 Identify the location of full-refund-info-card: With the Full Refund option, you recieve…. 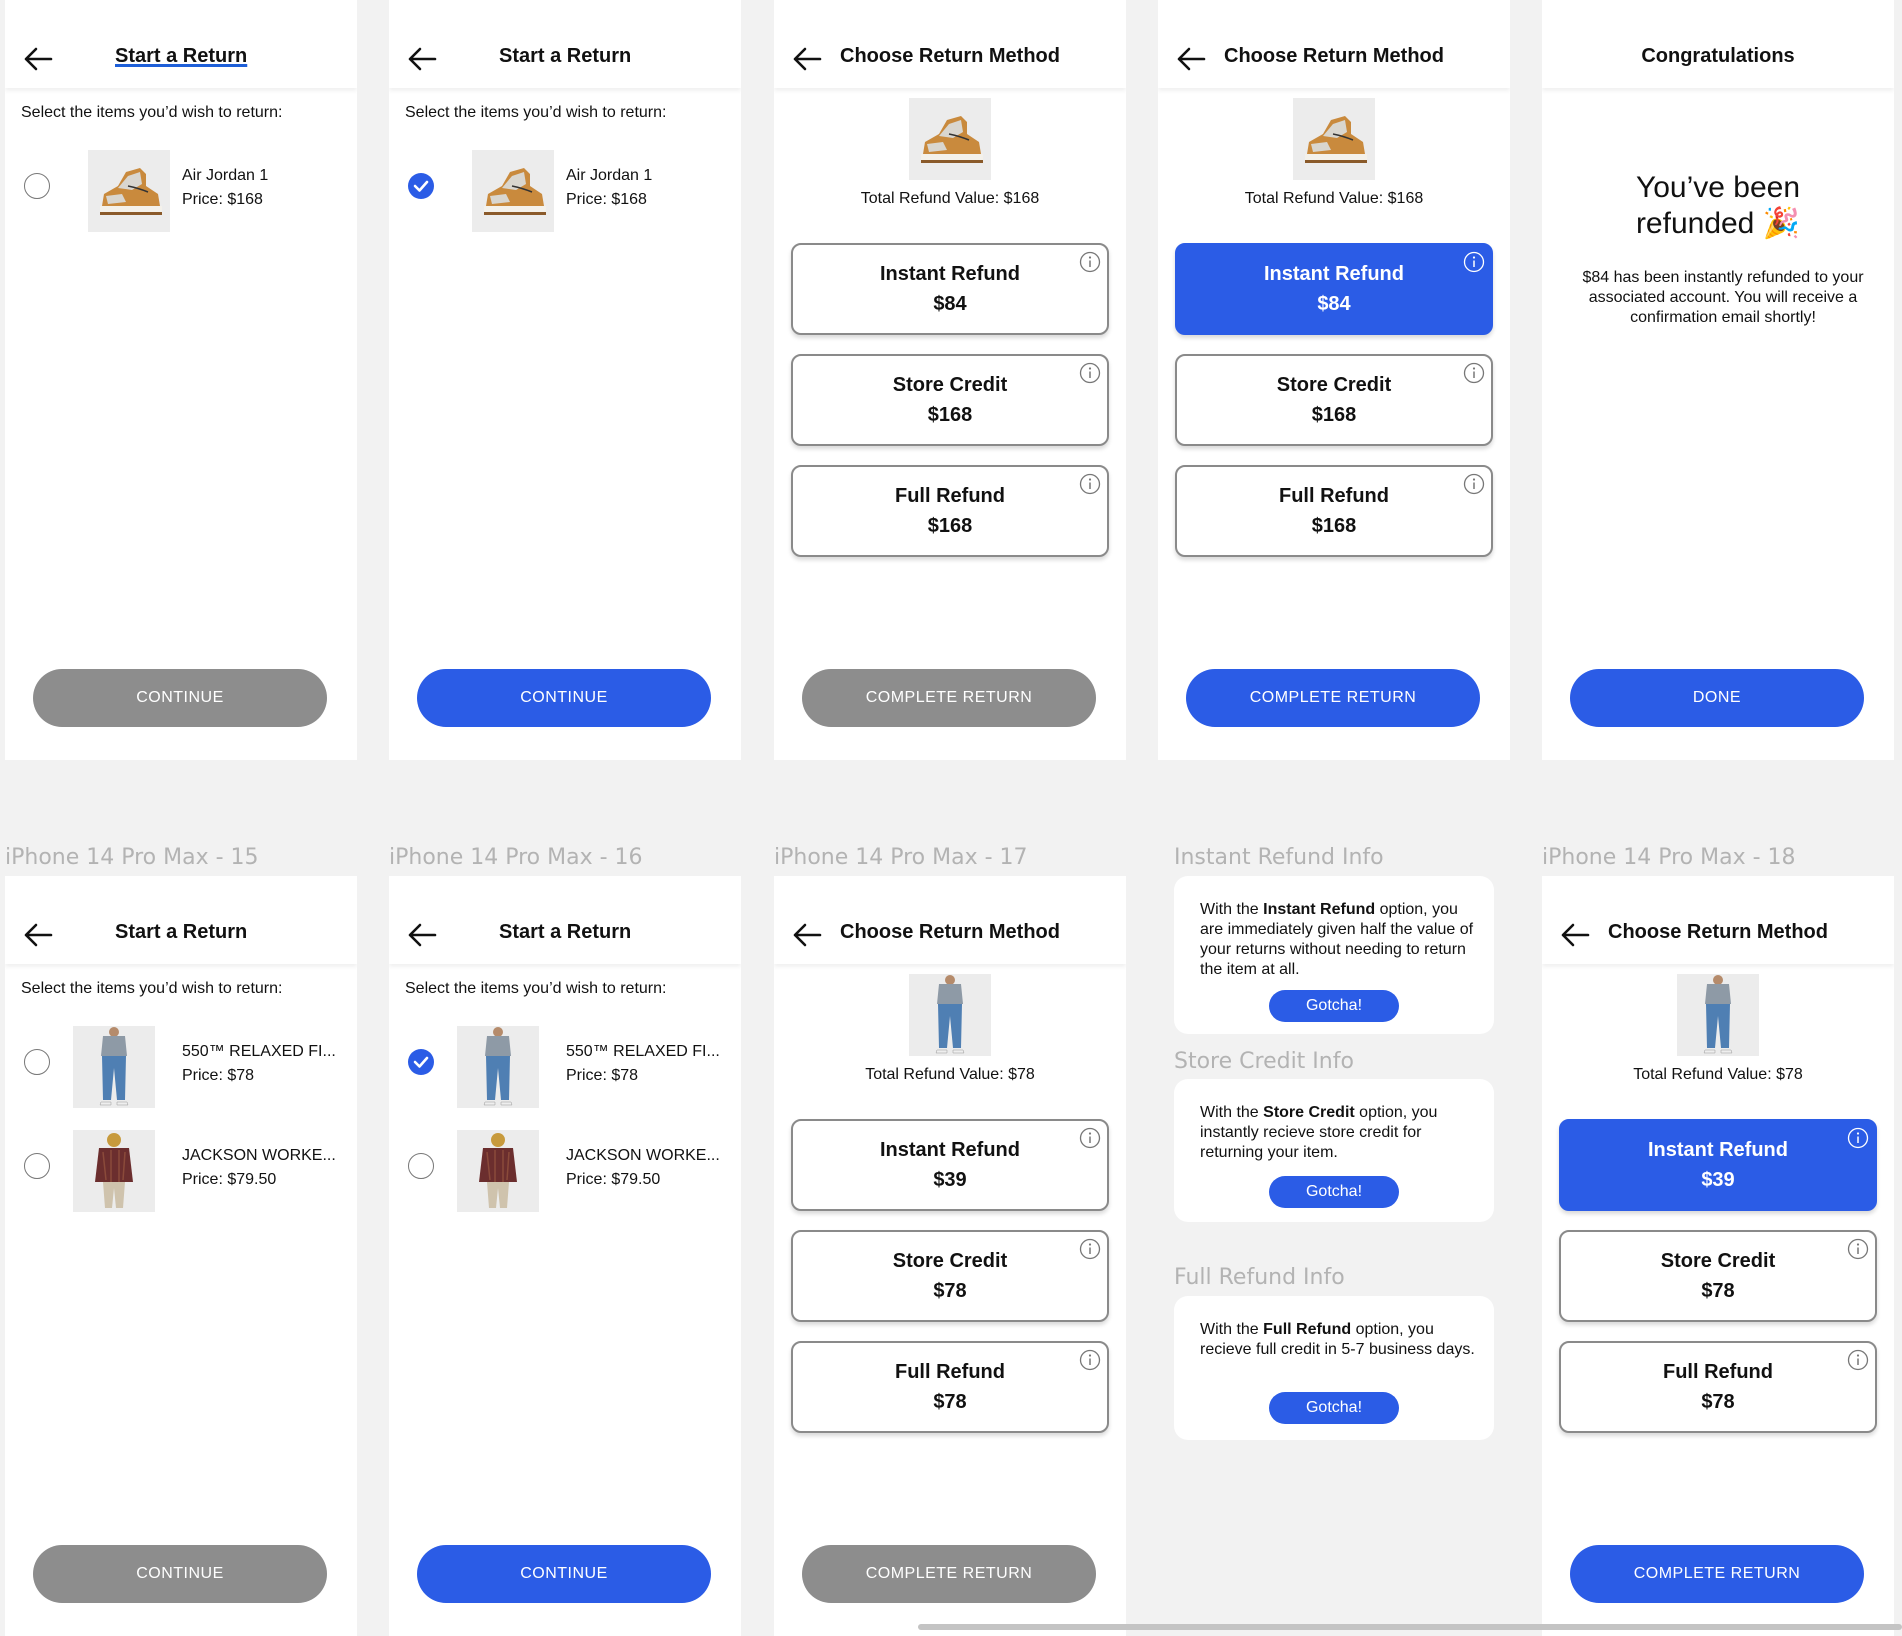
(1334, 1368).